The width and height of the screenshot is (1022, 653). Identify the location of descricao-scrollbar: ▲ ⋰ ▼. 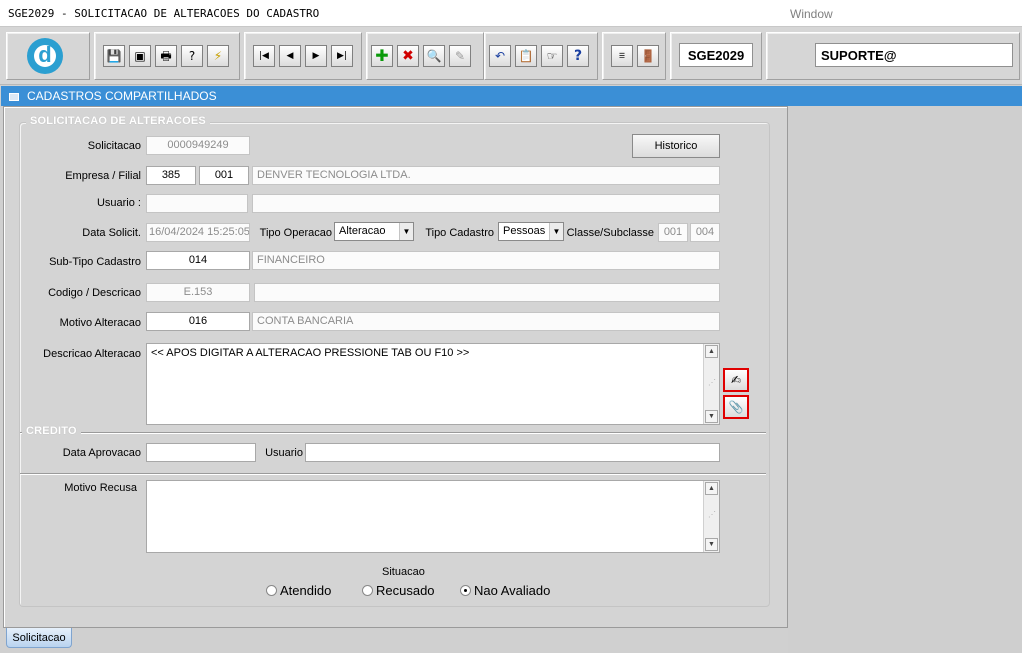
(711, 384).